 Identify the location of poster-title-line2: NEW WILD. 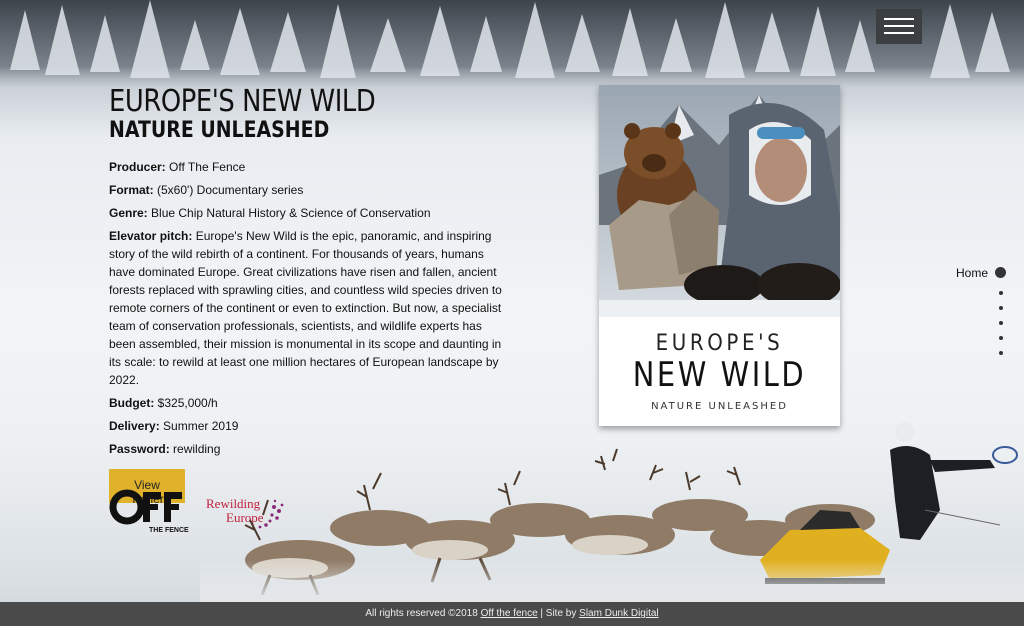
(719, 375).